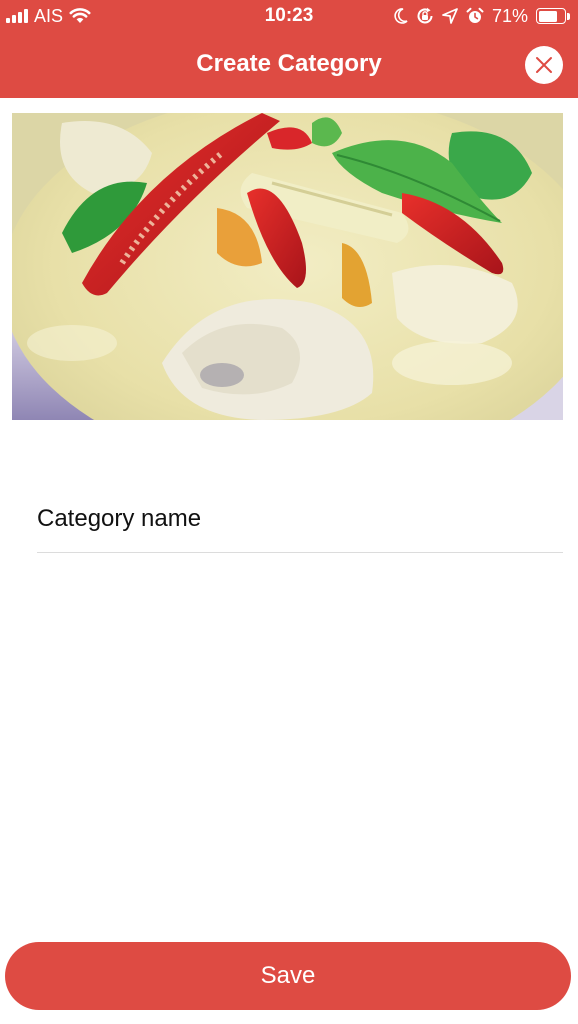  I want to click on close-icon, so click(544, 65).